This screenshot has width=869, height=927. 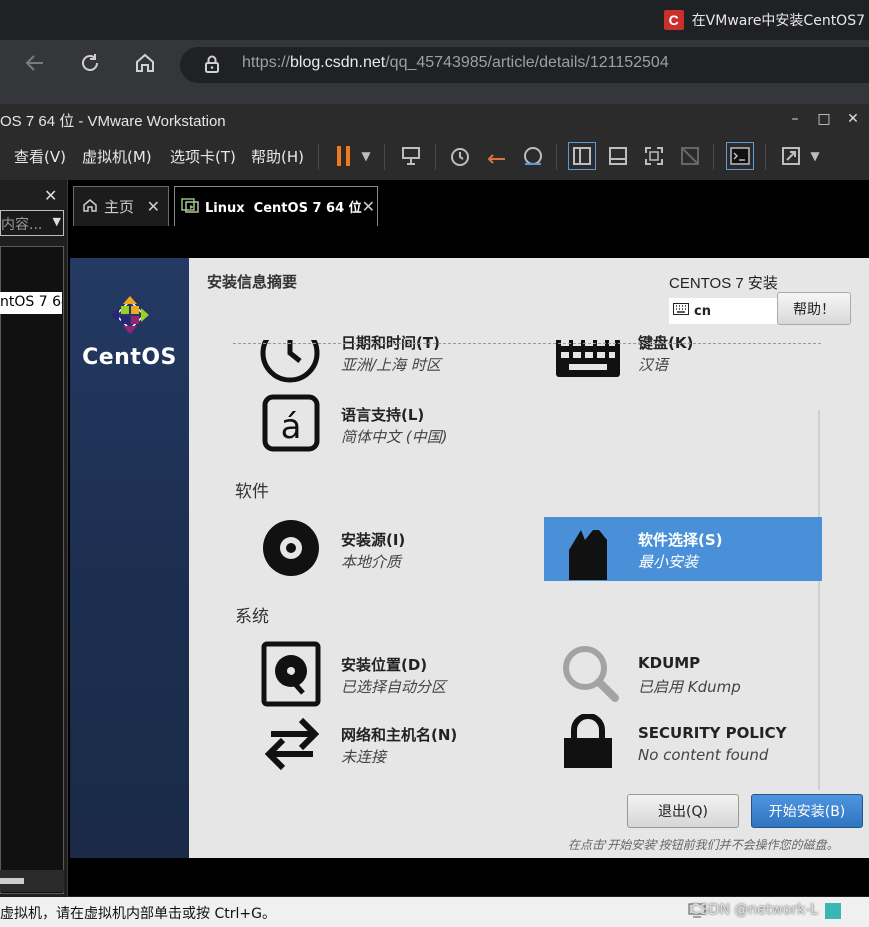 I want to click on menu-tabs: 选项卡(T), so click(x=203, y=156).